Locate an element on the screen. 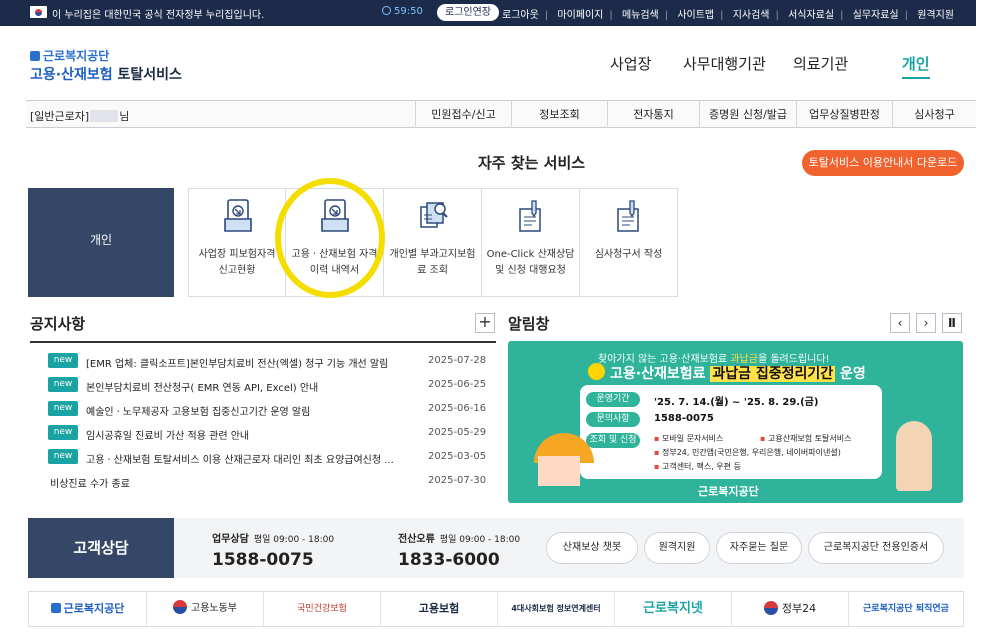  ei-logo-link: 고용보험 is located at coordinates (438, 609).